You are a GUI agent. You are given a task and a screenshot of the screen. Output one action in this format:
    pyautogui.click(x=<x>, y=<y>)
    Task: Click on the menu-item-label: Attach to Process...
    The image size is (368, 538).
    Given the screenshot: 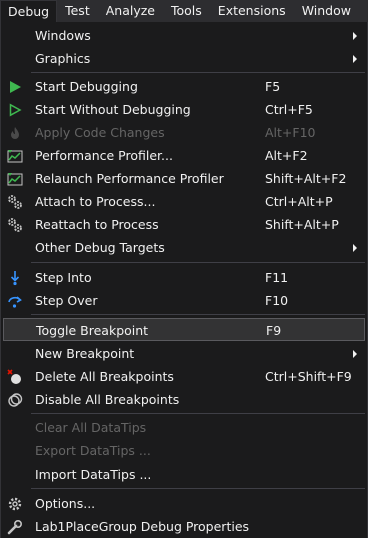 What is the action you would take?
    pyautogui.click(x=95, y=201)
    